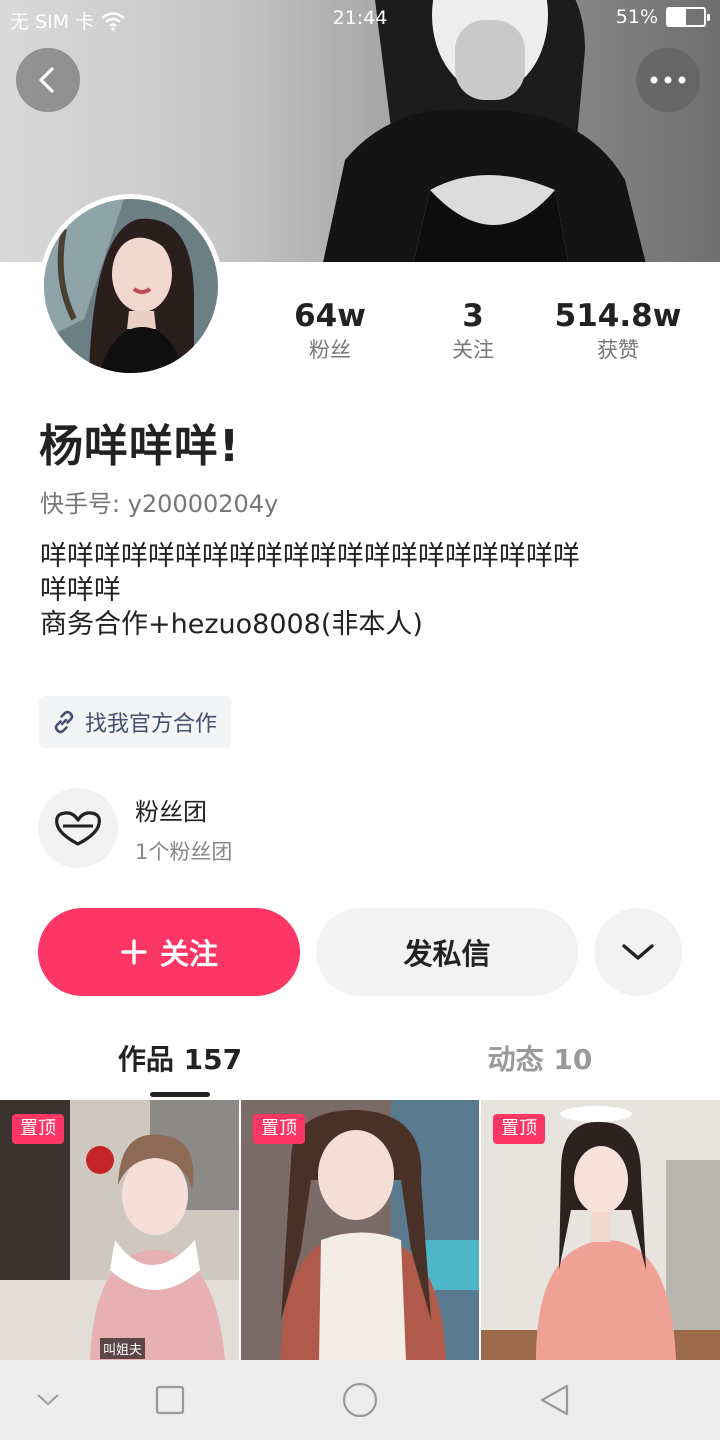 This screenshot has width=720, height=1440. Describe the element at coordinates (140, 446) in the screenshot. I see `profile-name: 杨咩咩咩!` at that location.